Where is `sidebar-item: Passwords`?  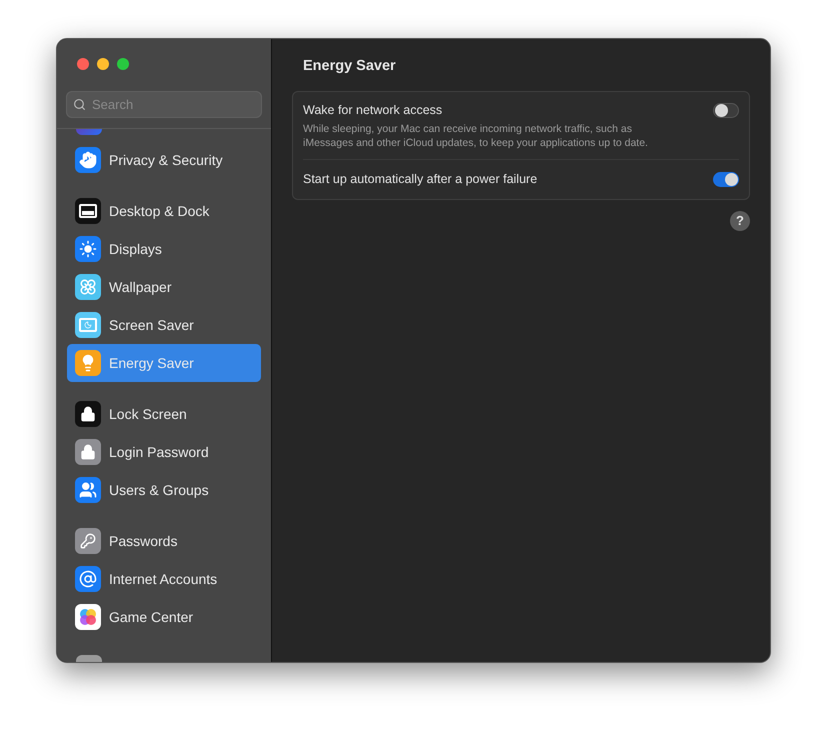
sidebar-item: Passwords is located at coordinates (164, 541).